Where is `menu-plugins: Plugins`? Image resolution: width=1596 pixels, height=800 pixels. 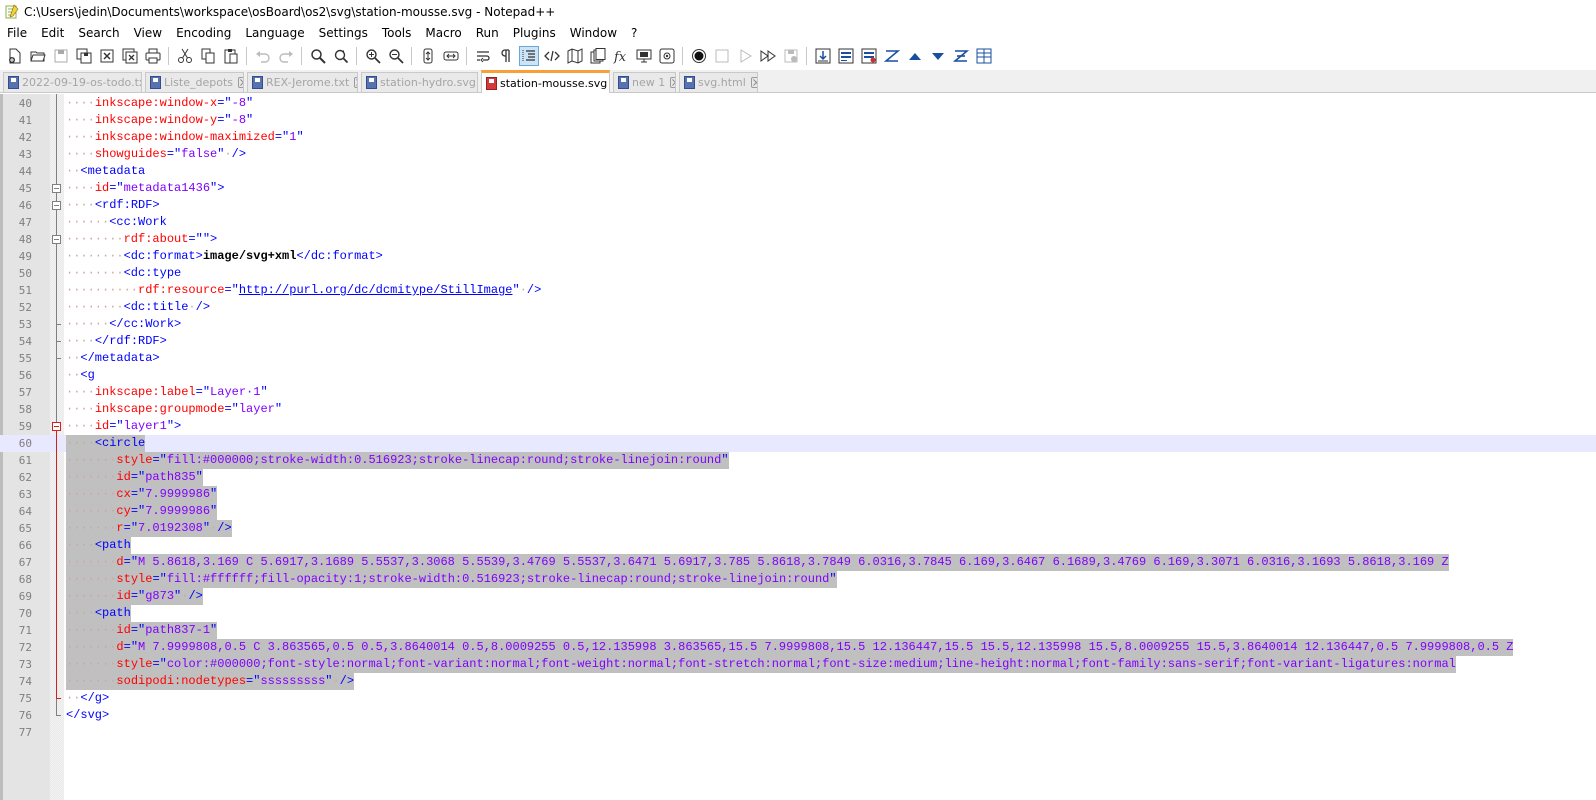 menu-plugins: Plugins is located at coordinates (534, 33).